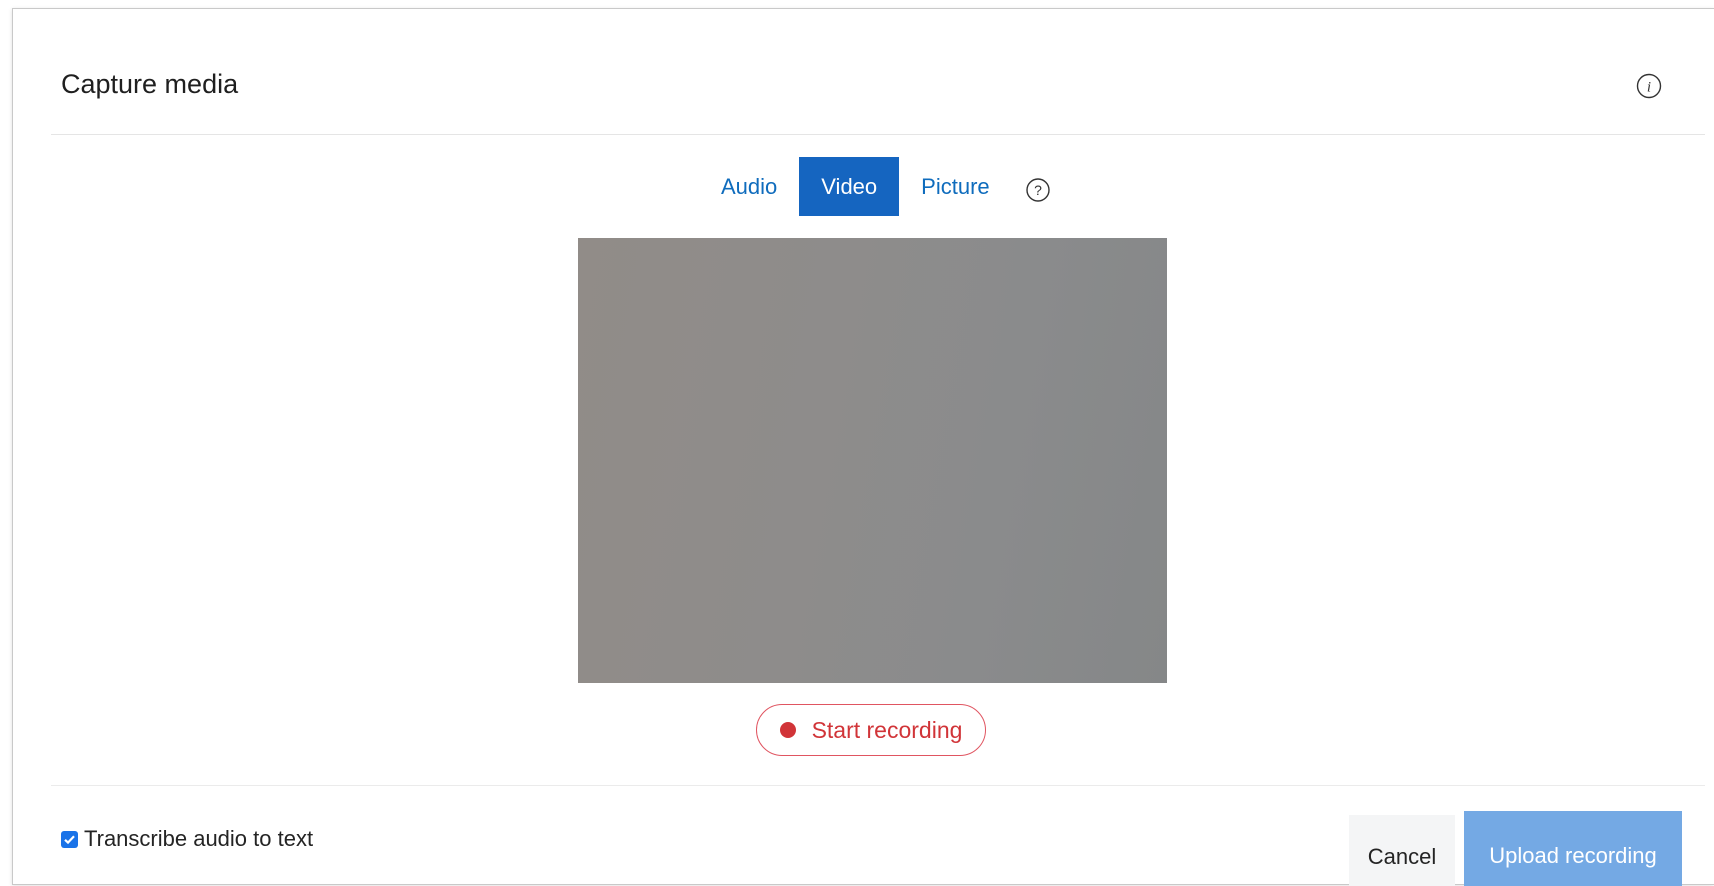 The image size is (1714, 886). Describe the element at coordinates (863, 72) in the screenshot. I see `dialog-header: Capture media i` at that location.